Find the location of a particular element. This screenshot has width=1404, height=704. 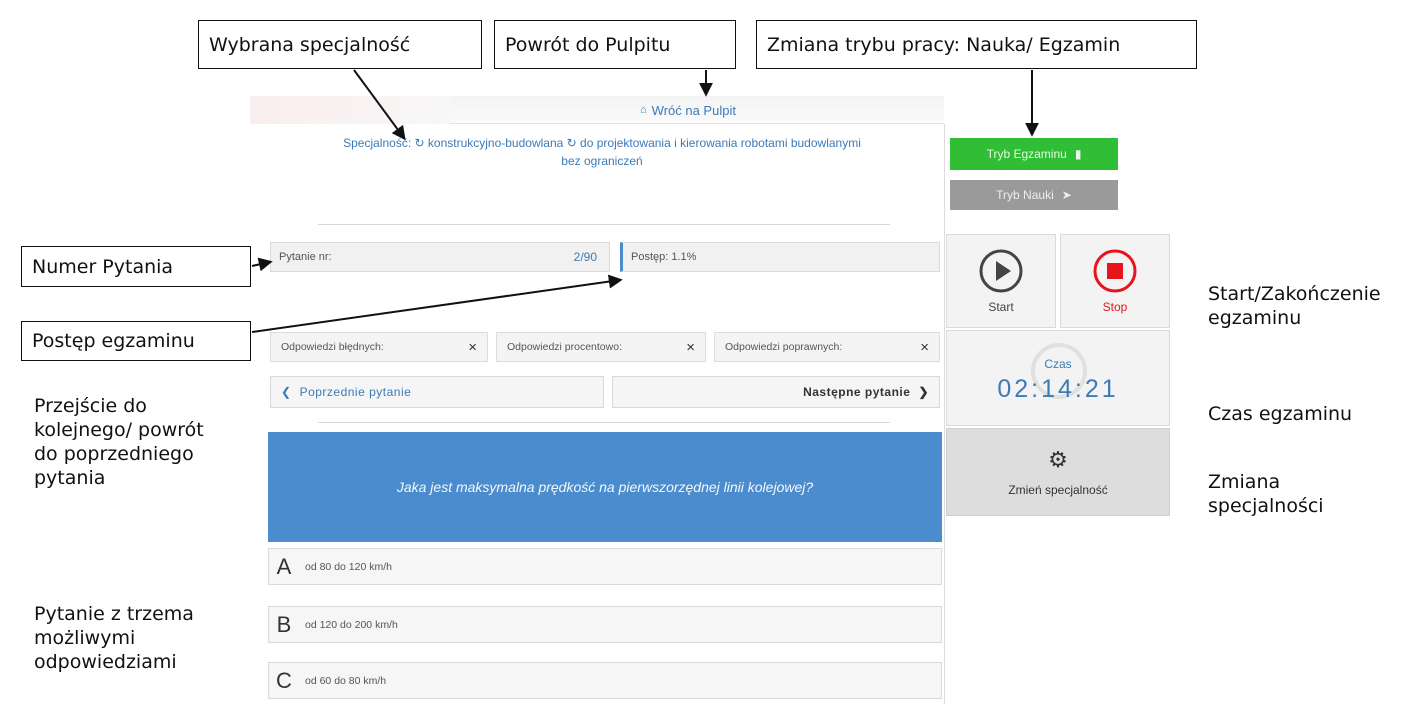

arrow-right-icon: ➤ is located at coordinates (1066, 195).